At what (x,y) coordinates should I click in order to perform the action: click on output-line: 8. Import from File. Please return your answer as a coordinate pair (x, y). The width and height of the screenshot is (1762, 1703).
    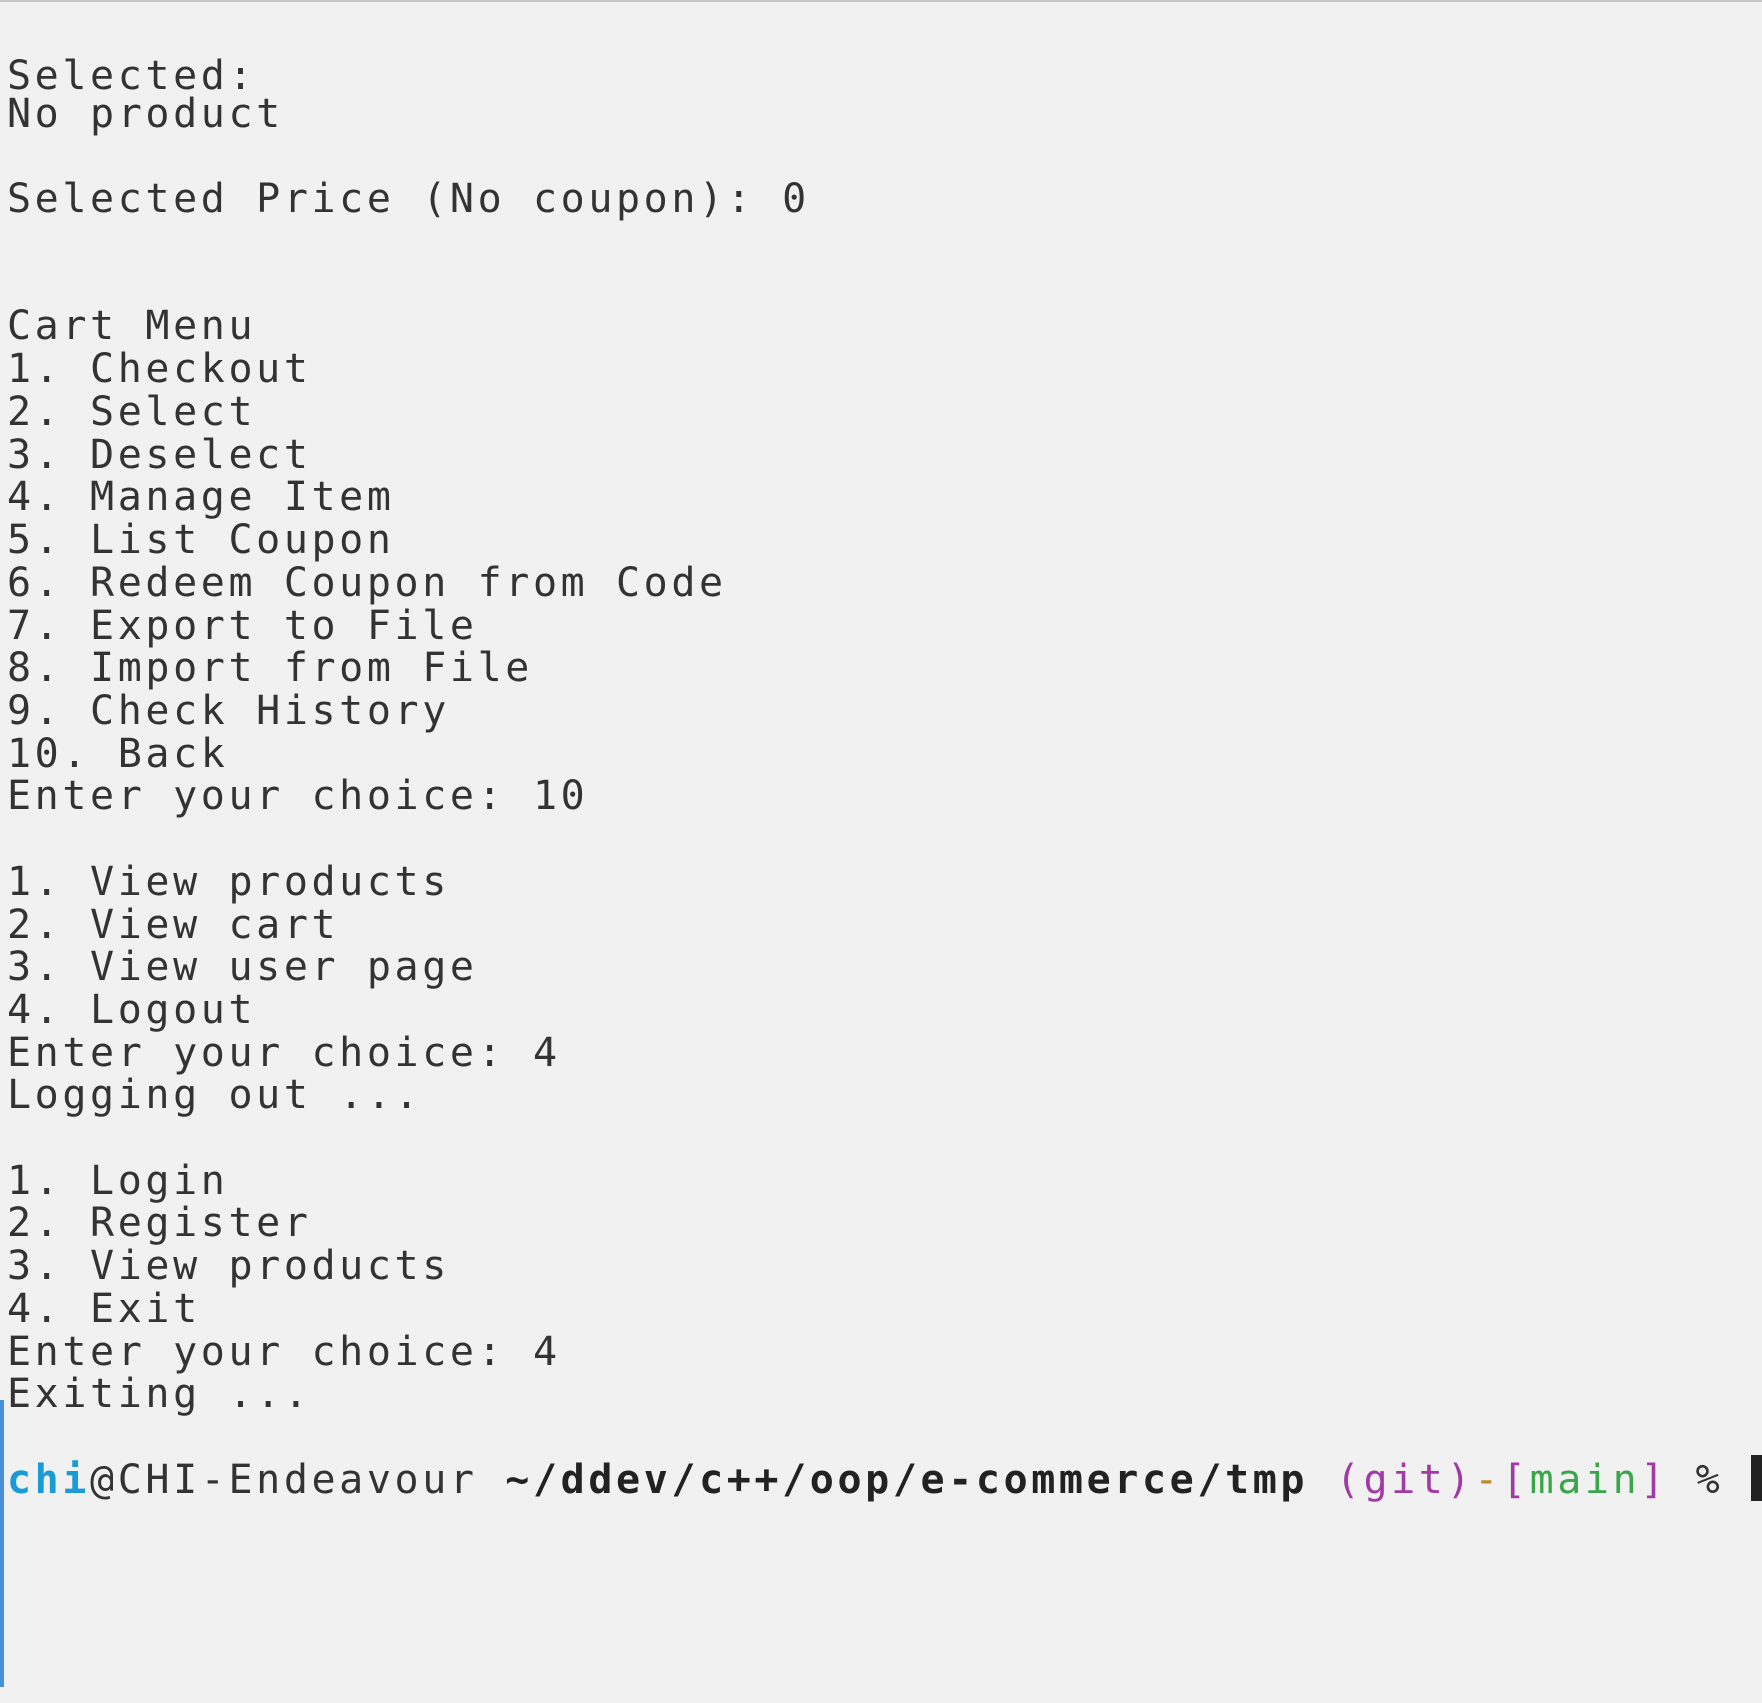
    Looking at the image, I should click on (270, 668).